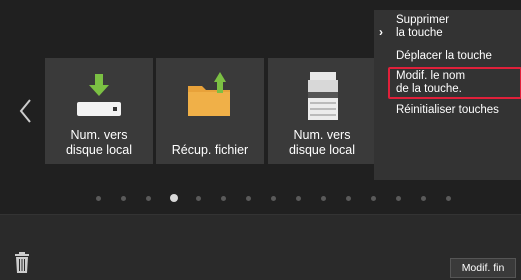  I want to click on page-dot-current, so click(173, 198).